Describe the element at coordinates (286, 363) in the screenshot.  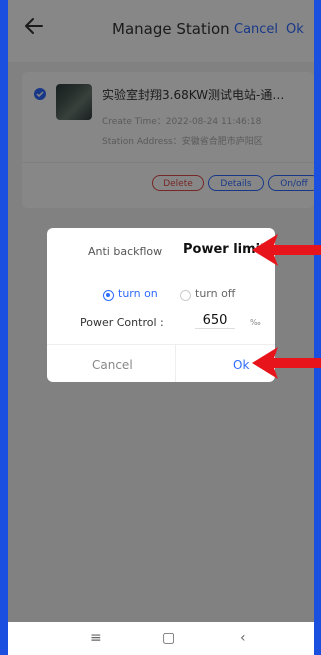
I see `annotation-arrow-ok-icon` at that location.